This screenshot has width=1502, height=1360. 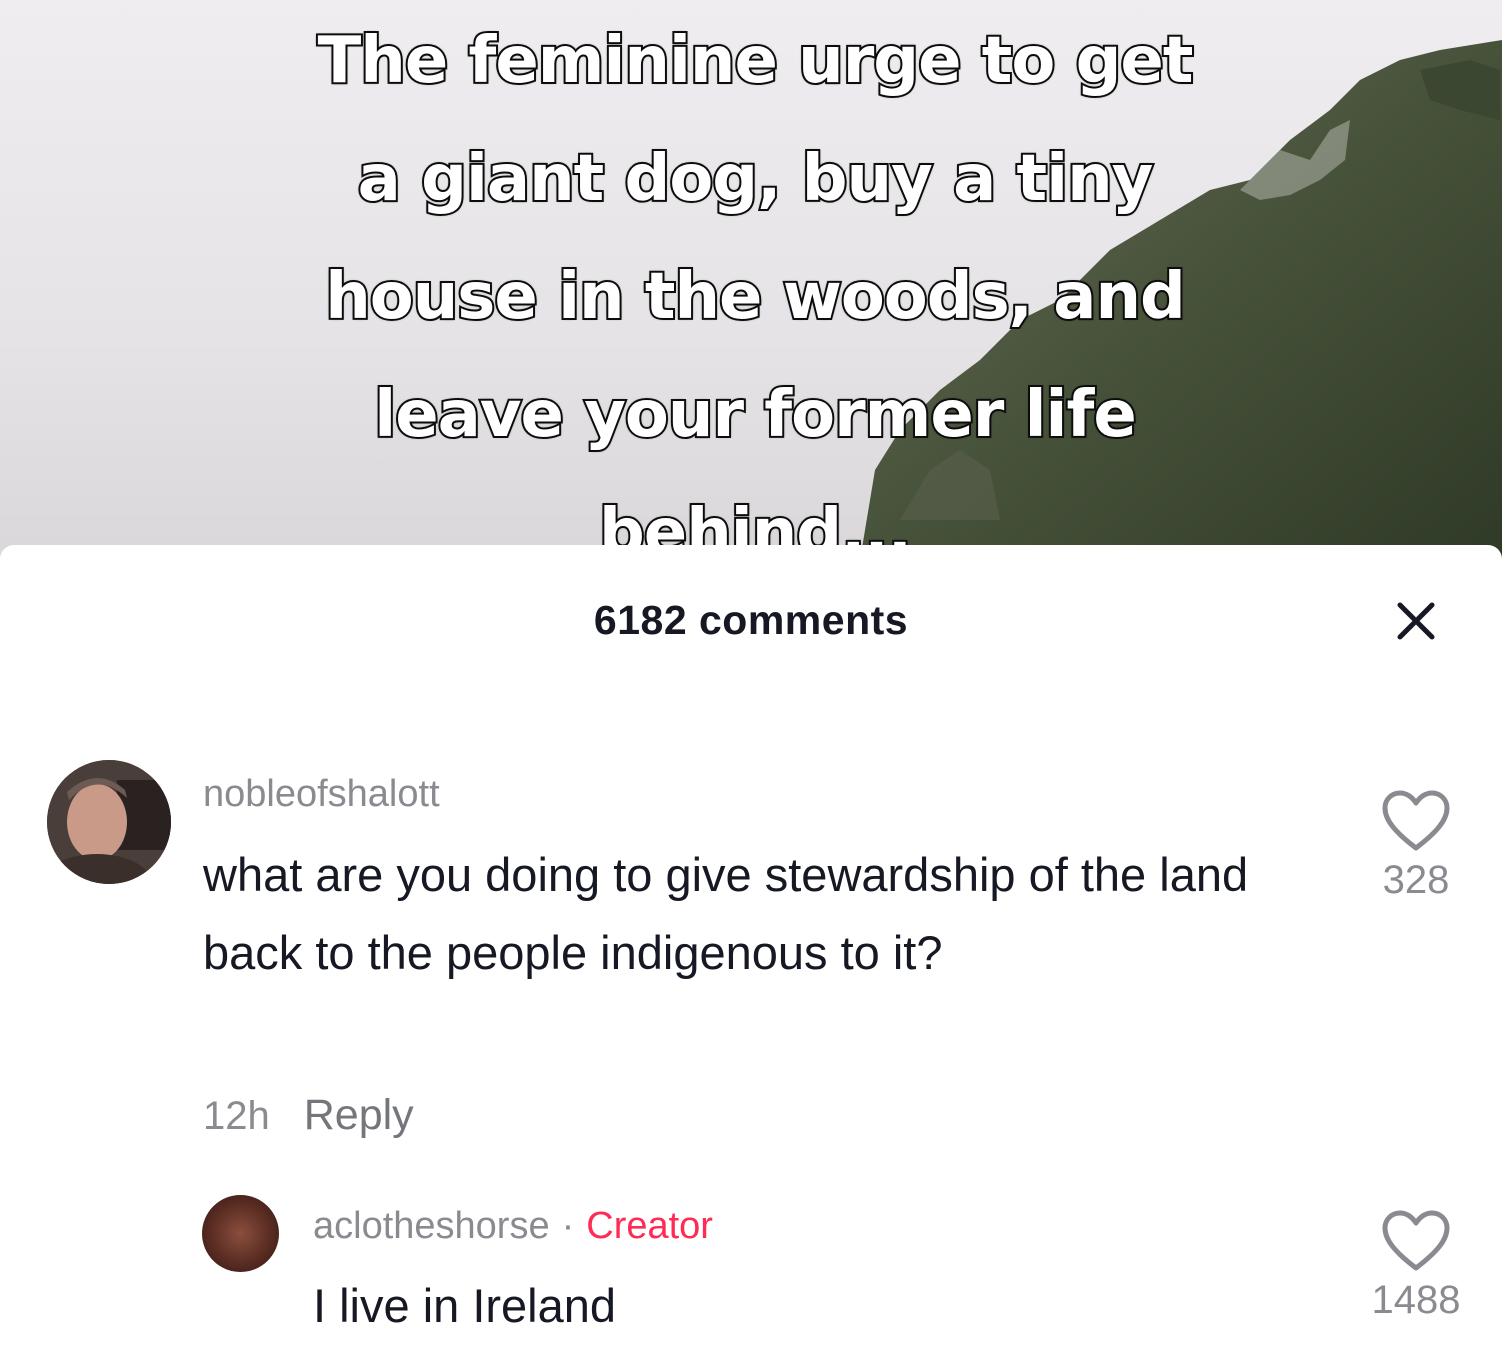 I want to click on like-control: 1488, so click(x=1416, y=1266).